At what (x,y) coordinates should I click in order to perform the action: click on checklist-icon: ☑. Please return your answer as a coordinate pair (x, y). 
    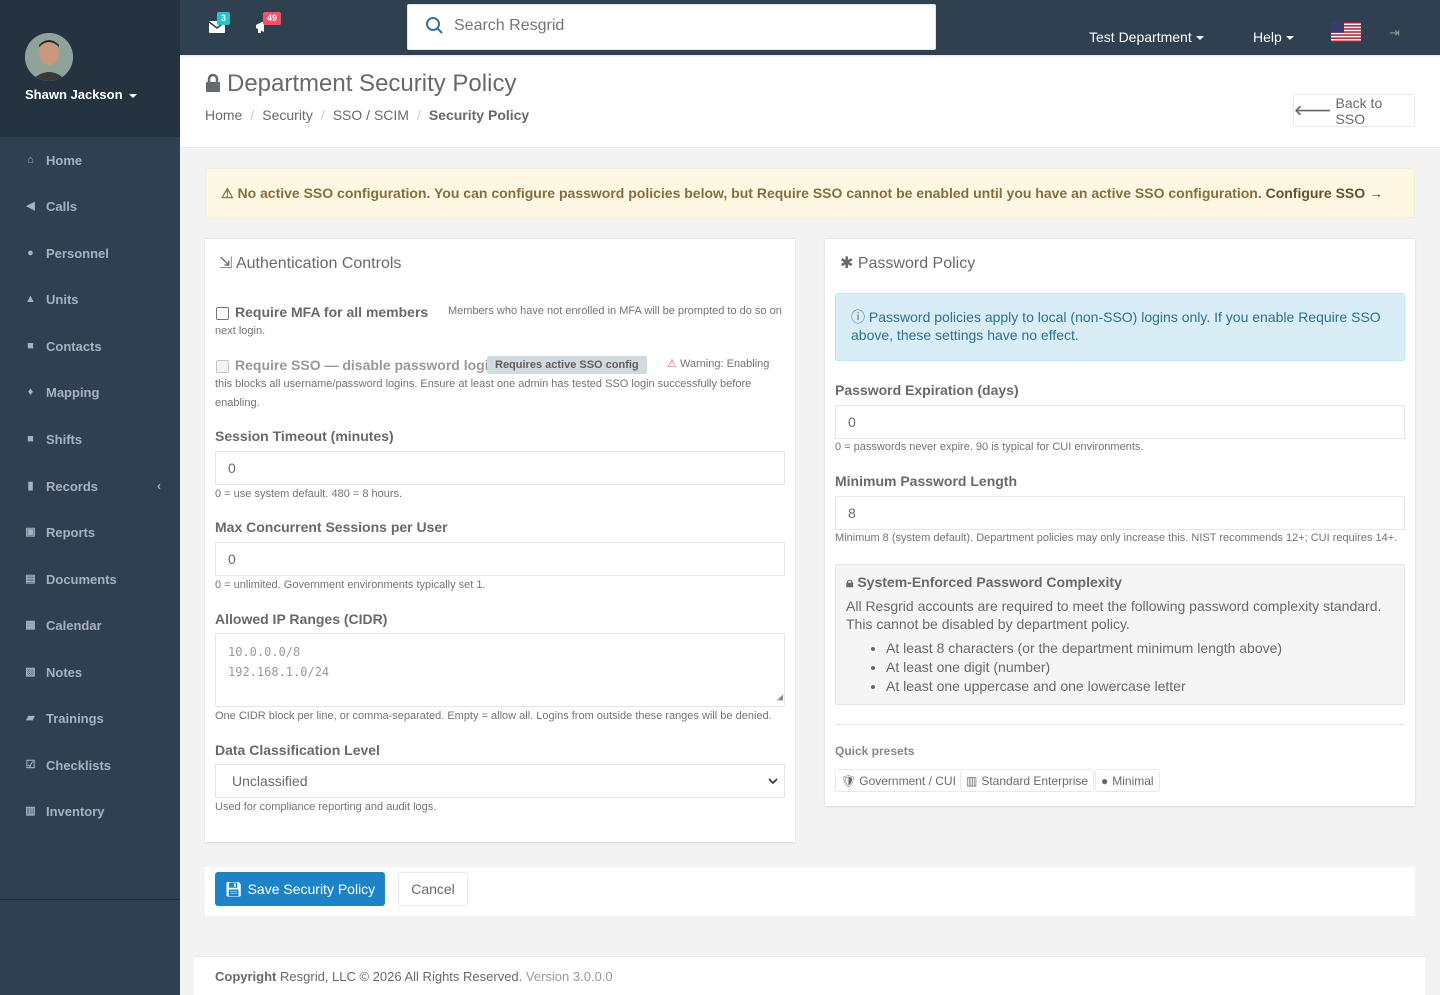
    Looking at the image, I should click on (30, 764).